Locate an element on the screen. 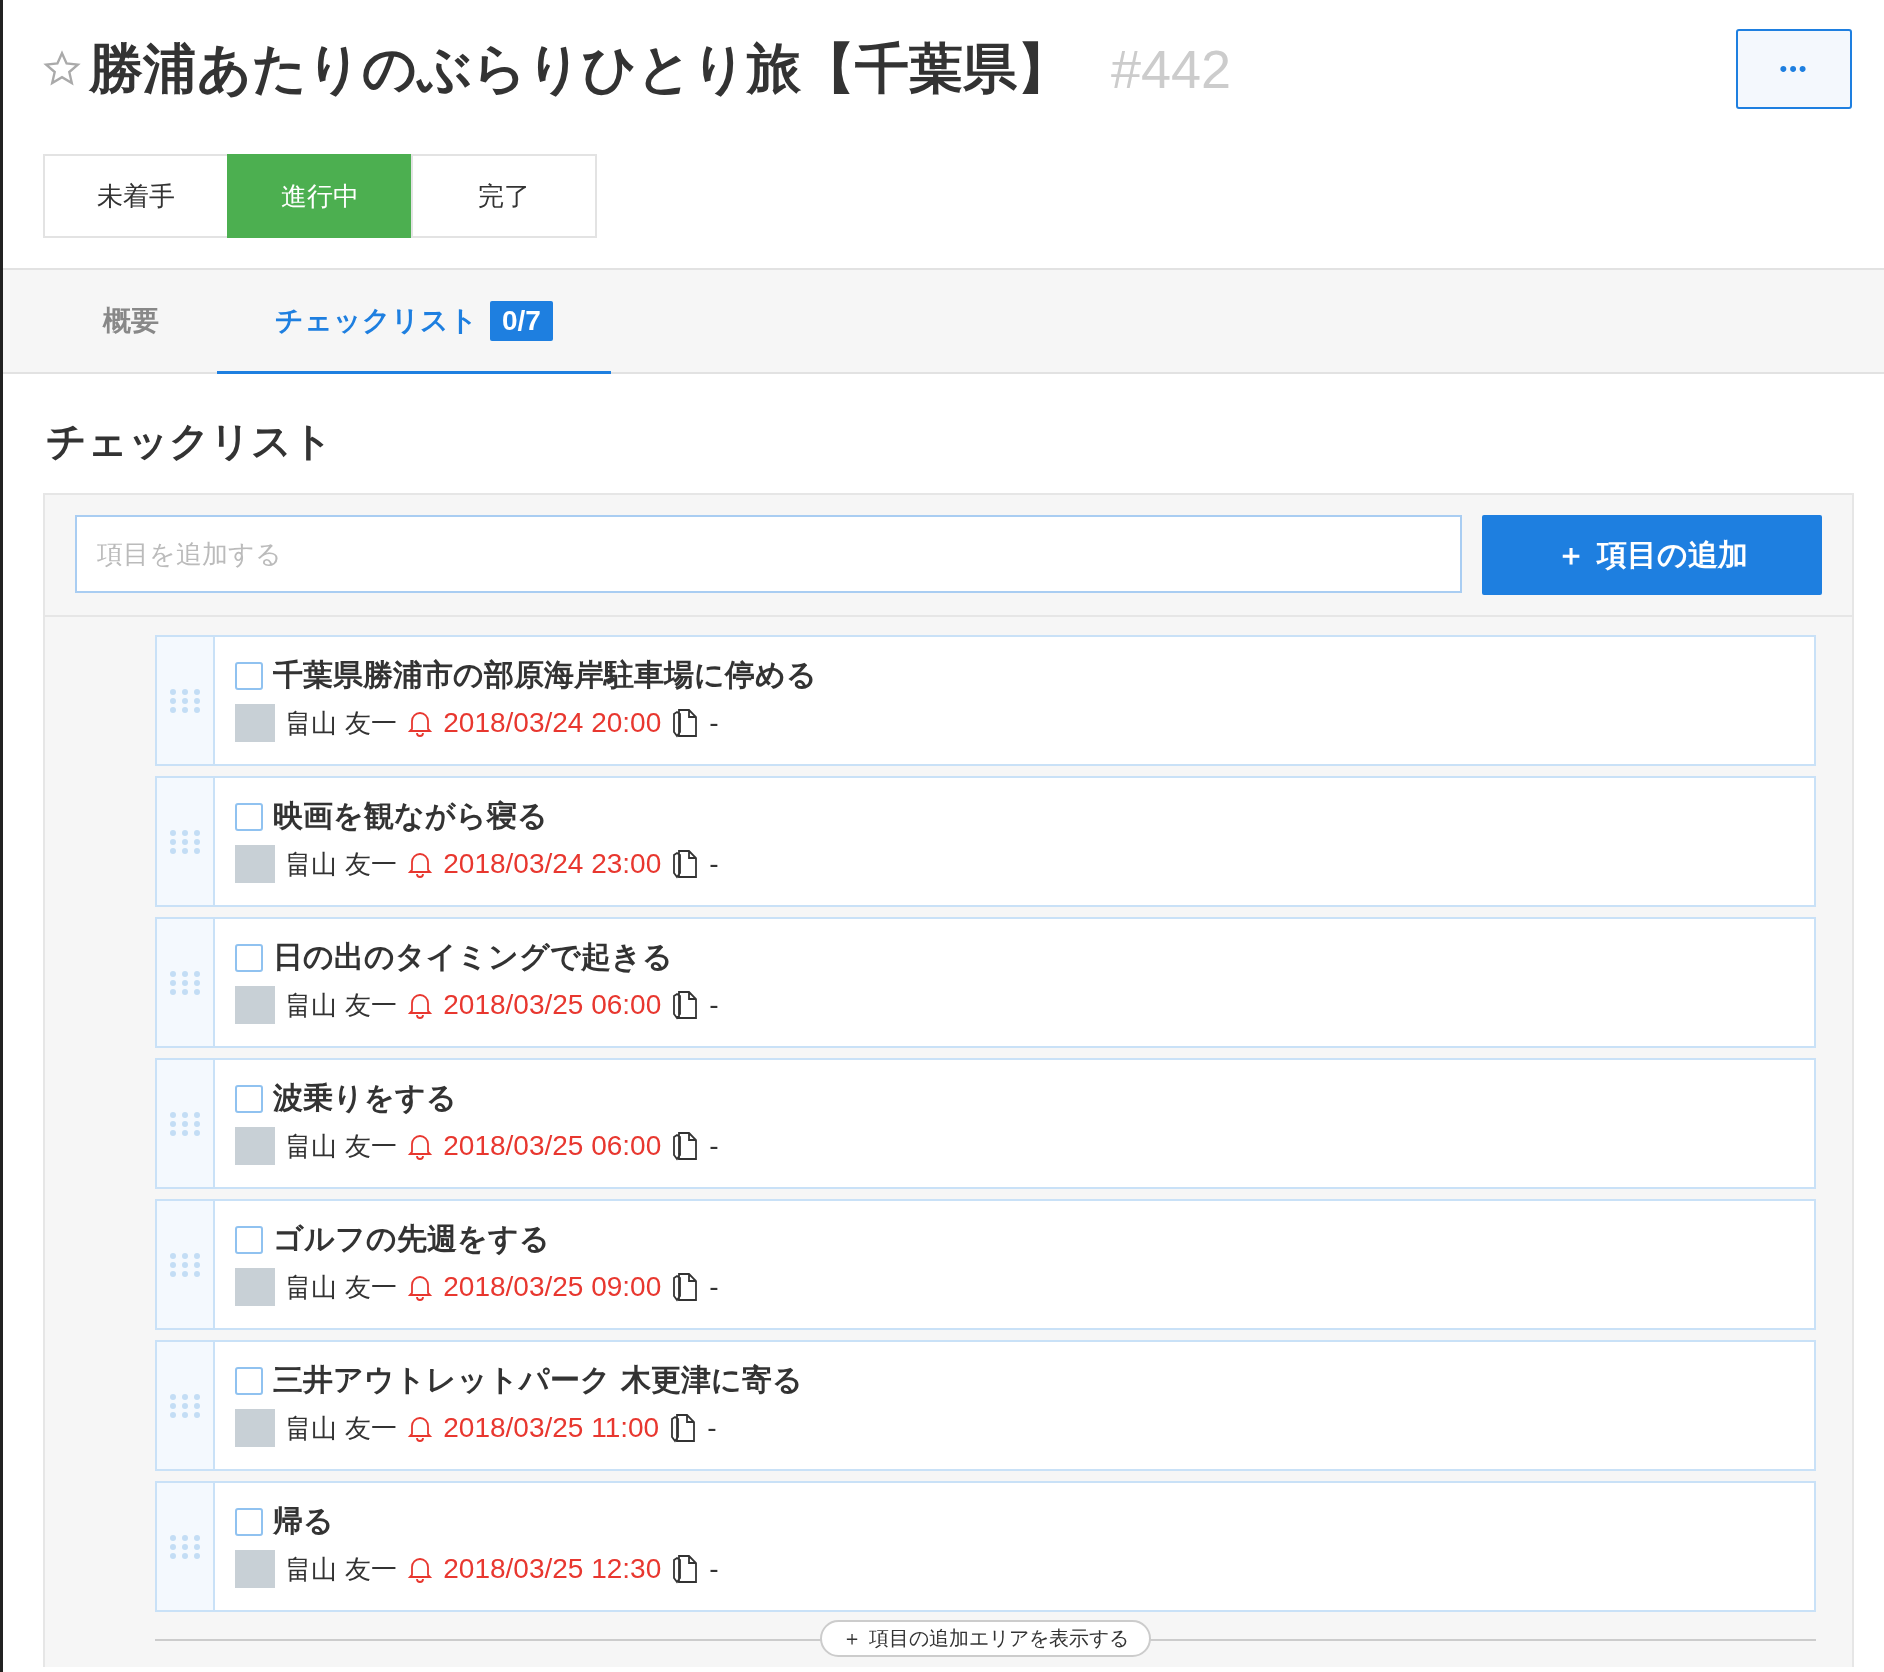 The width and height of the screenshot is (1884, 1672). item-title: 千葉県勝浦市の部原海岸駐車場に停める is located at coordinates (545, 675).